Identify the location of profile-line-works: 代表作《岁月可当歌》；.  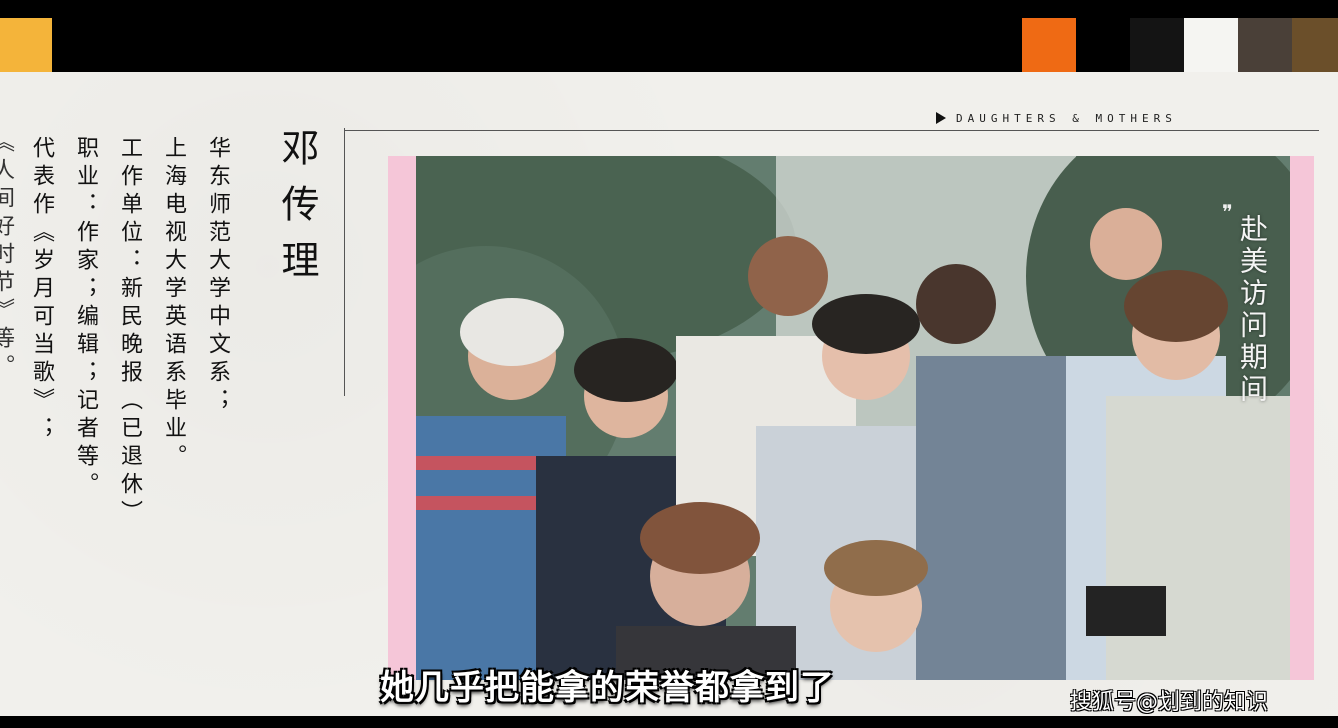
(41, 290).